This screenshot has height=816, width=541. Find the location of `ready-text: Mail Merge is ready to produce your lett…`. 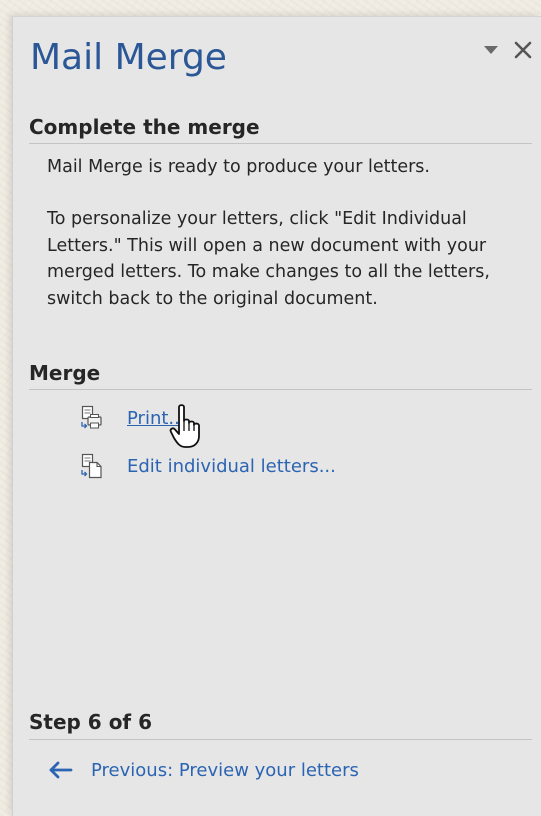

ready-text: Mail Merge is ready to produce your lett… is located at coordinates (238, 167).